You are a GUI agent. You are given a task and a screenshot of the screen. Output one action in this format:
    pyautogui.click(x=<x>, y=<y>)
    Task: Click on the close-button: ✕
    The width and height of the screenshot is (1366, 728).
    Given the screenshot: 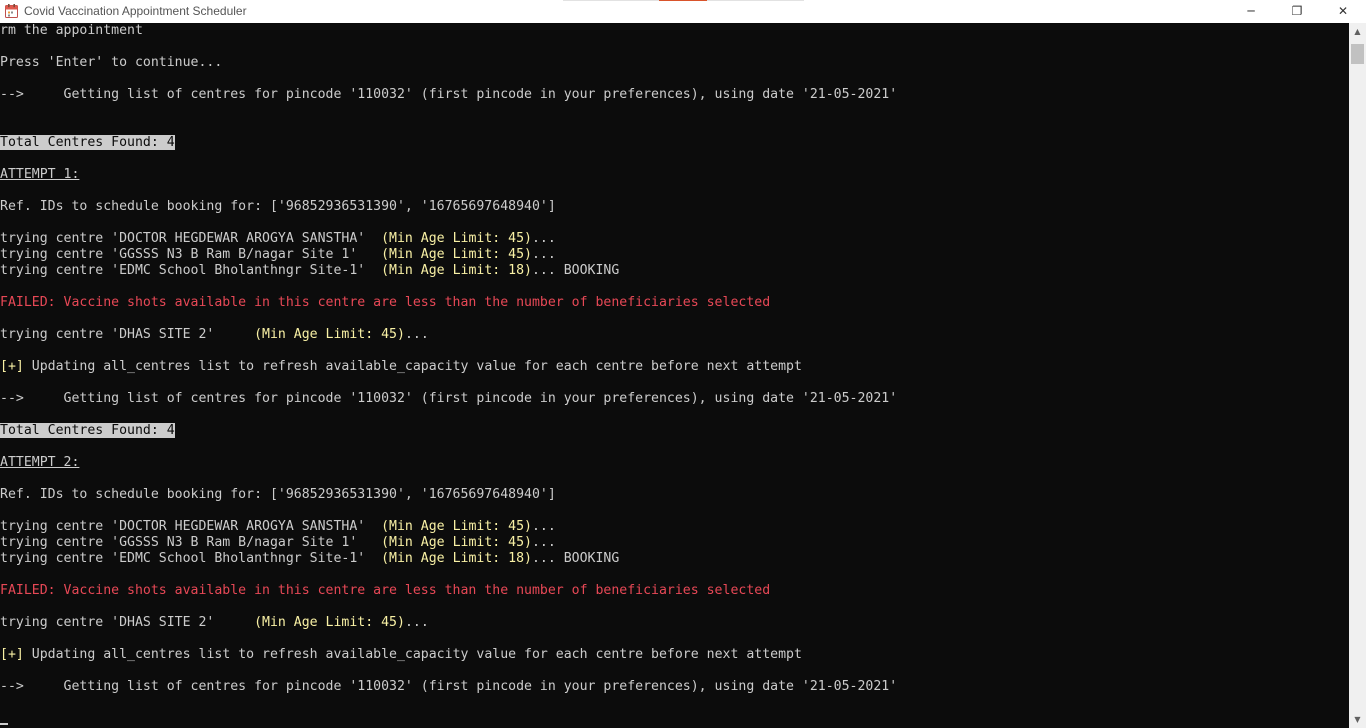 What is the action you would take?
    pyautogui.click(x=1343, y=11)
    